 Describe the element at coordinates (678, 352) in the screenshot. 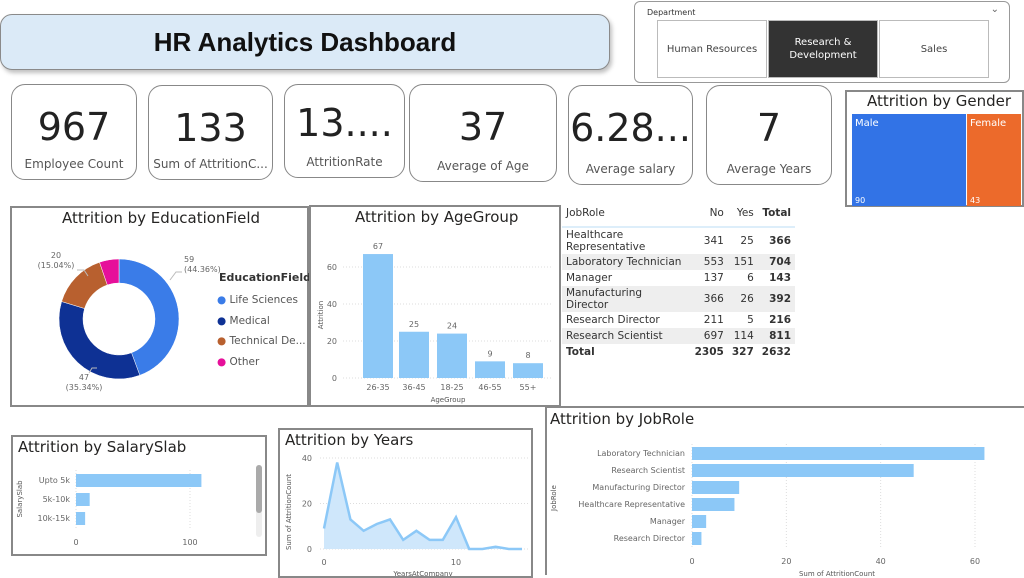

I see `table-total-row: Total23053272632` at that location.